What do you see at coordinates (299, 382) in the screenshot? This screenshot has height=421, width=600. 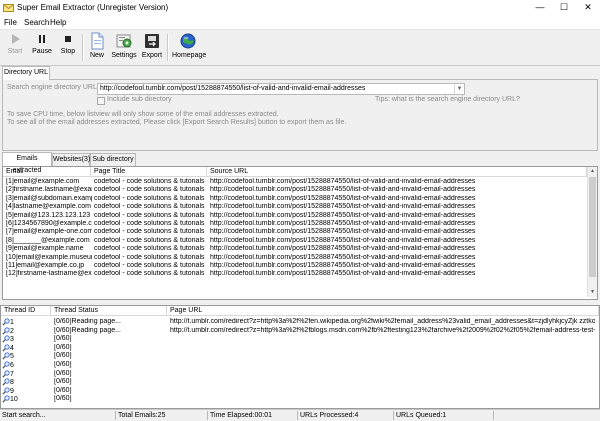 I see `table-row: 8 [0/60]` at bounding box center [299, 382].